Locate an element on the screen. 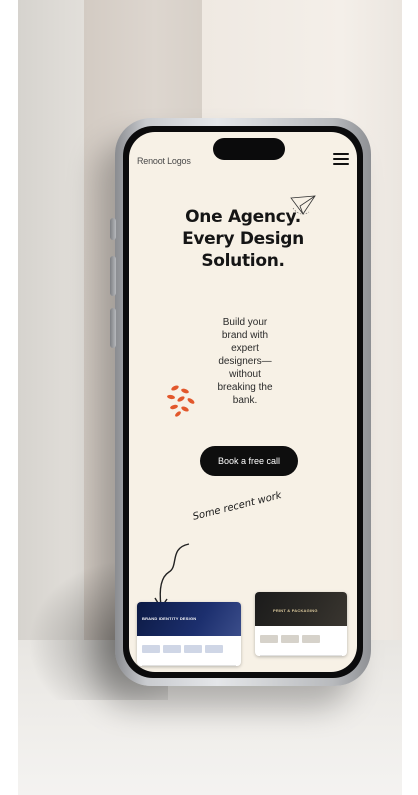 The height and width of the screenshot is (795, 418). portfolio-card: PRINT & PACKAGING is located at coordinates (301, 624).